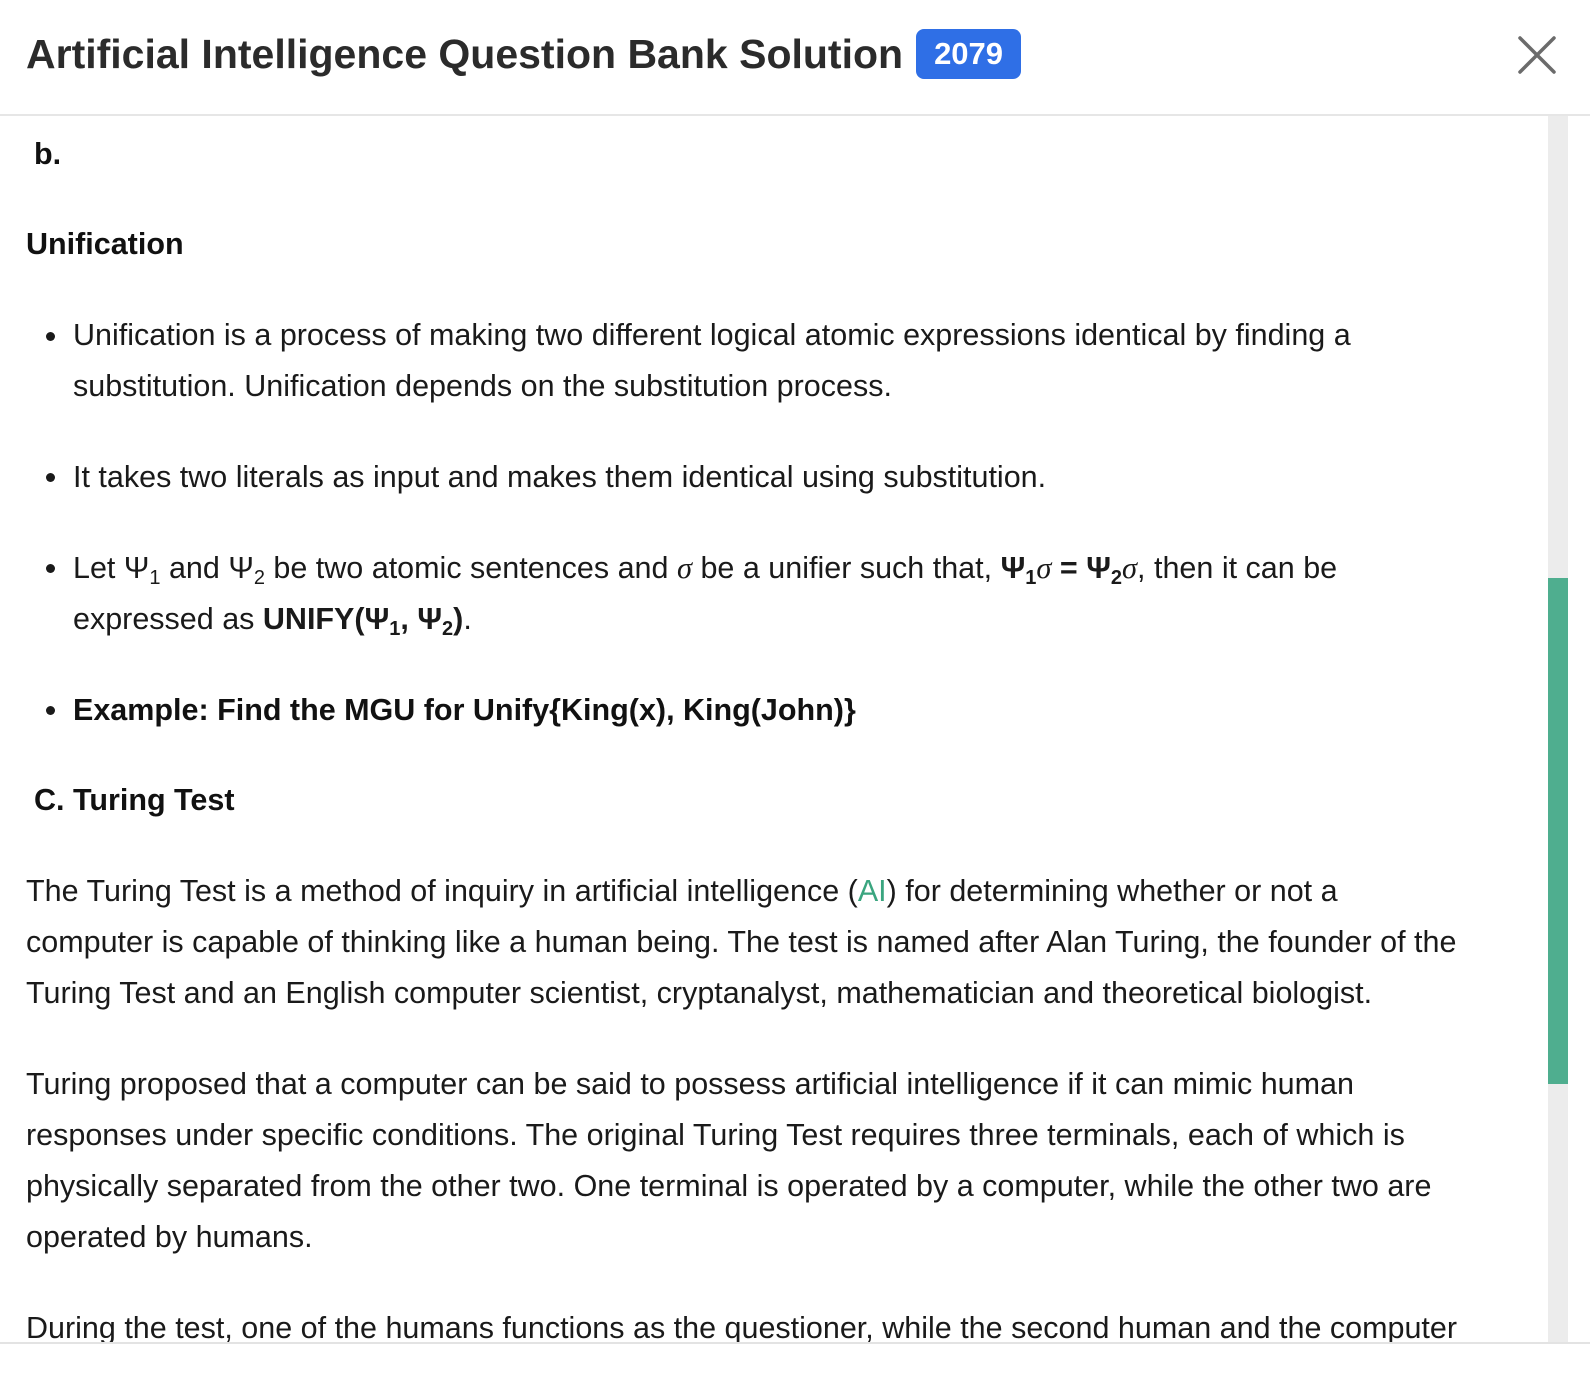 The width and height of the screenshot is (1590, 1378). What do you see at coordinates (169, 1237) in the screenshot?
I see `paragraph-2-line-4: operated by humans.` at bounding box center [169, 1237].